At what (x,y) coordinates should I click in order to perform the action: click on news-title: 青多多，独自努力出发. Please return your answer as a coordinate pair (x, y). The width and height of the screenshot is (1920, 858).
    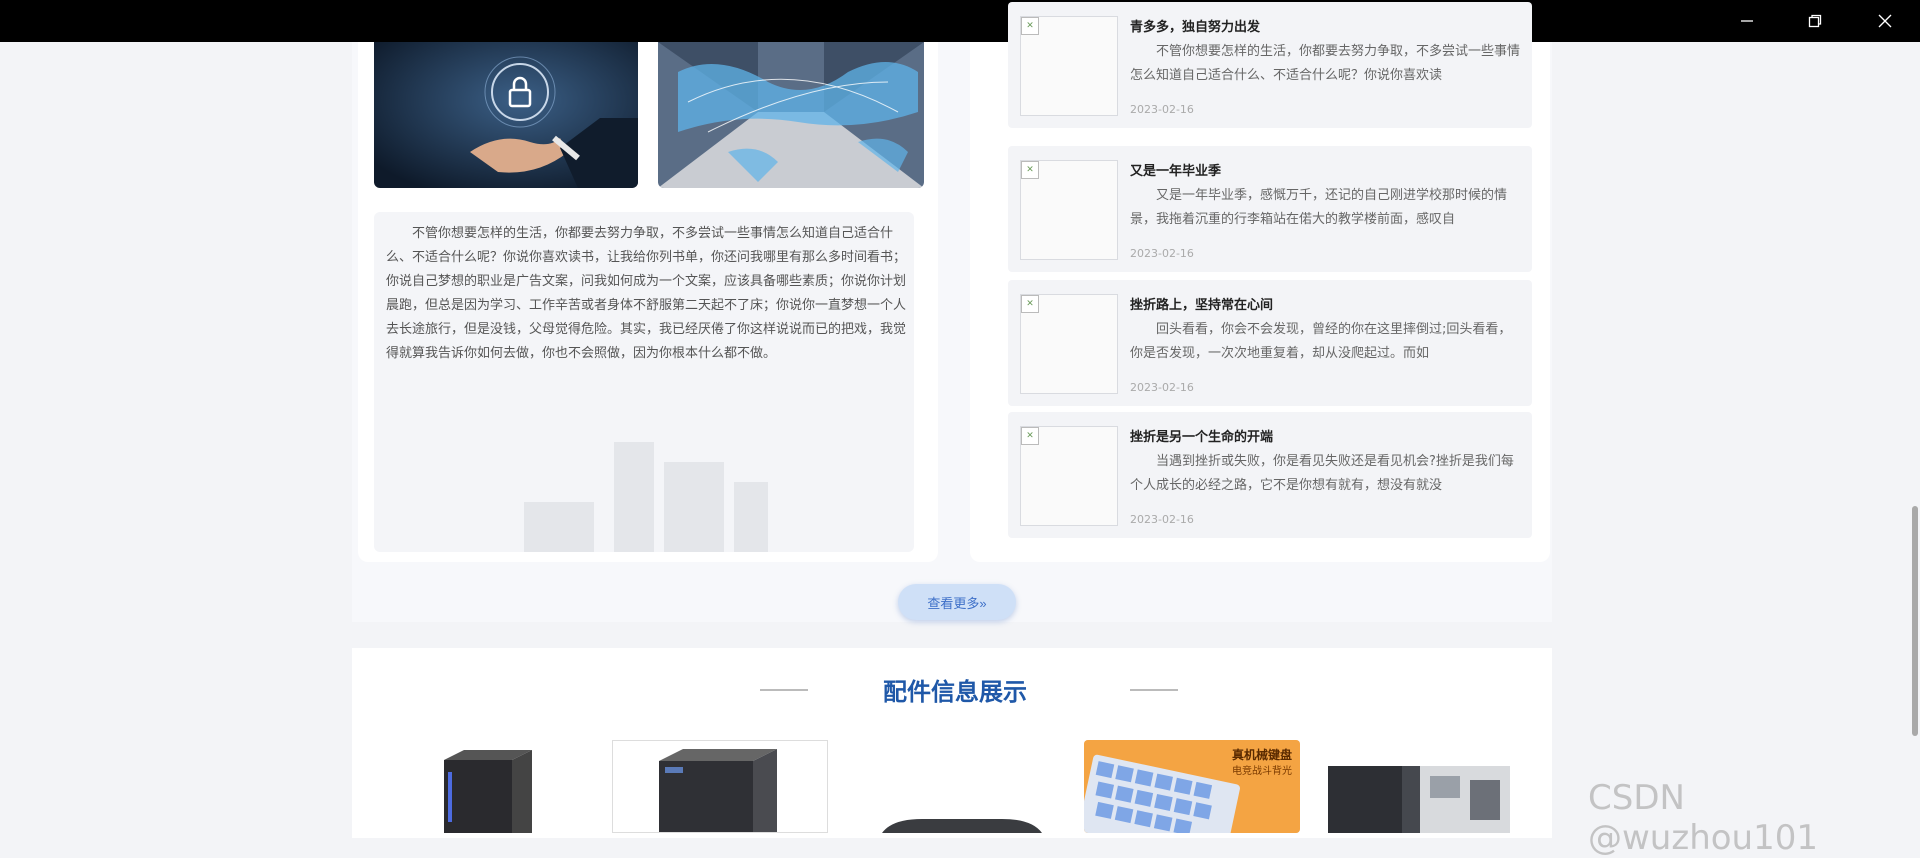
    Looking at the image, I should click on (1195, 25).